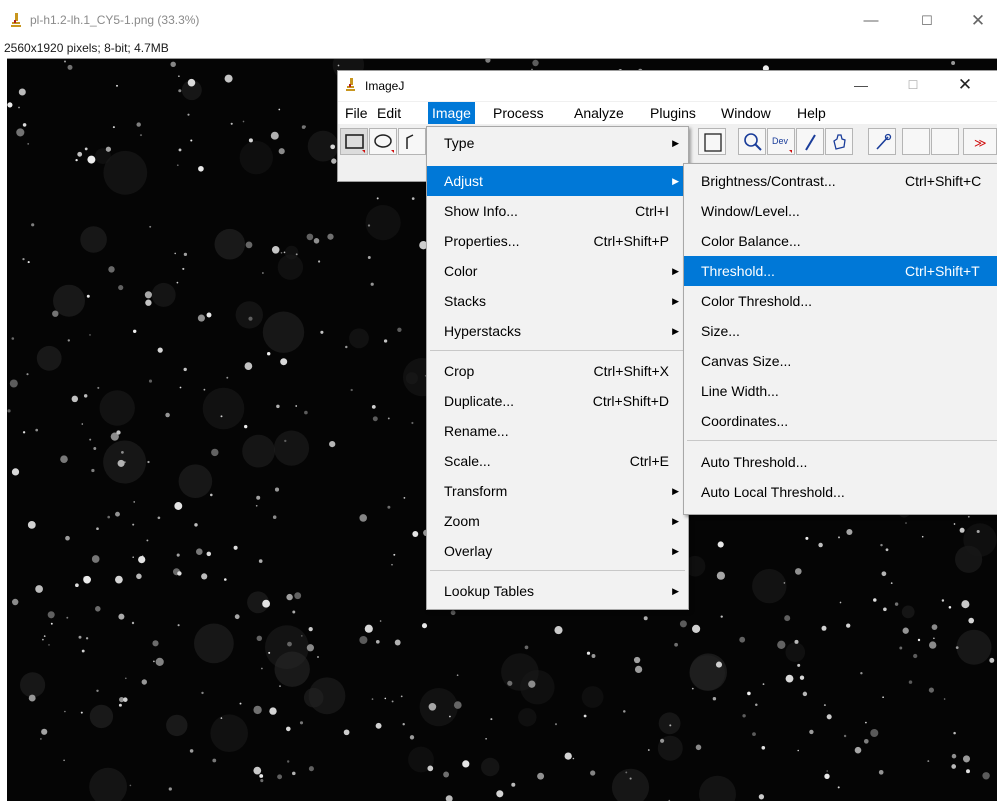 Image resolution: width=997 pixels, height=806 pixels. What do you see at coordinates (115, 20) in the screenshot?
I see `image-window-title: pl-h1.2-lh.1_CY5-1.png (33.3%)` at bounding box center [115, 20].